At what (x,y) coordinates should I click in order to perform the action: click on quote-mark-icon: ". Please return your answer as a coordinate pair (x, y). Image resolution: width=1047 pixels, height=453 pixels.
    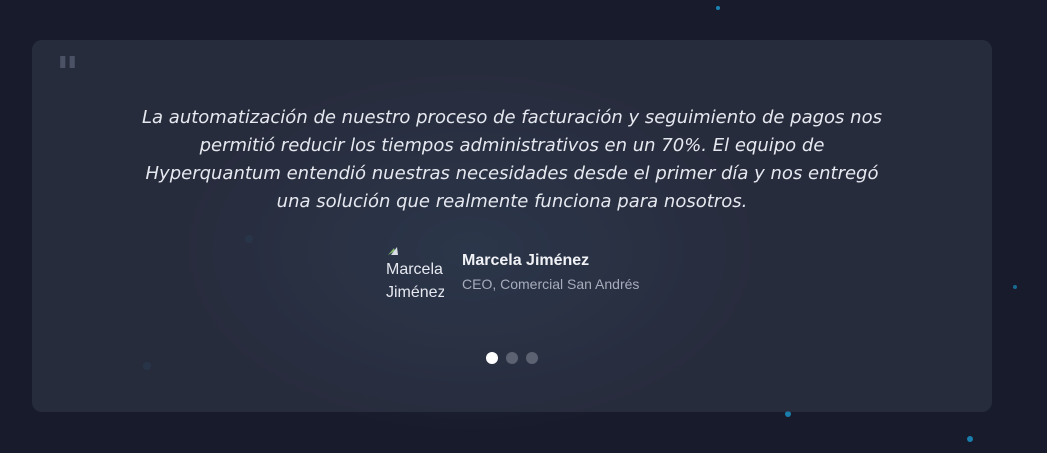
    Looking at the image, I should click on (67, 73).